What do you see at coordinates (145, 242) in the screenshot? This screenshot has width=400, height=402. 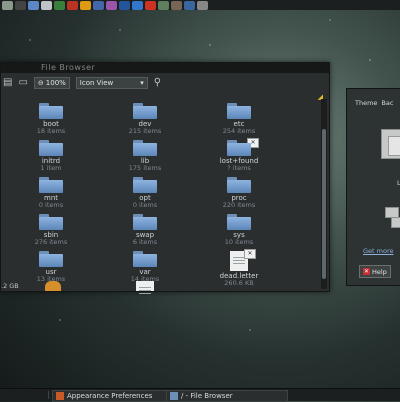 I see `file-item-count: 6 items` at bounding box center [145, 242].